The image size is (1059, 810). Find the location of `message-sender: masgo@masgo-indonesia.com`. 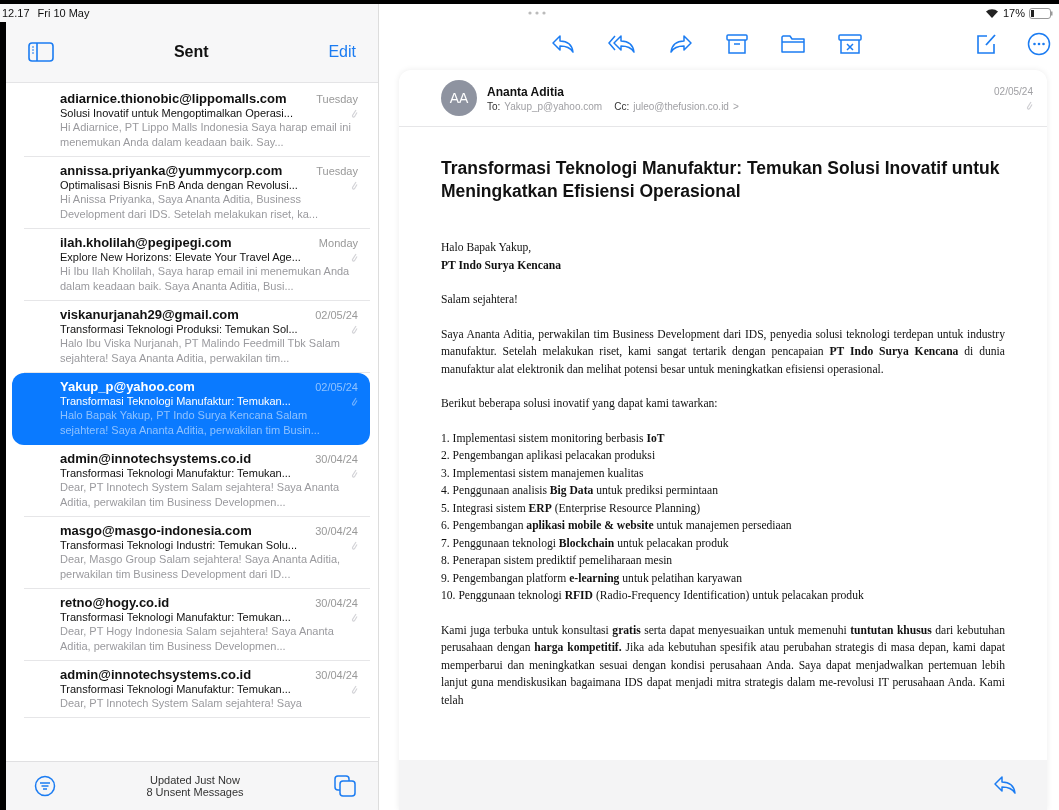

message-sender: masgo@masgo-indonesia.com is located at coordinates (156, 530).